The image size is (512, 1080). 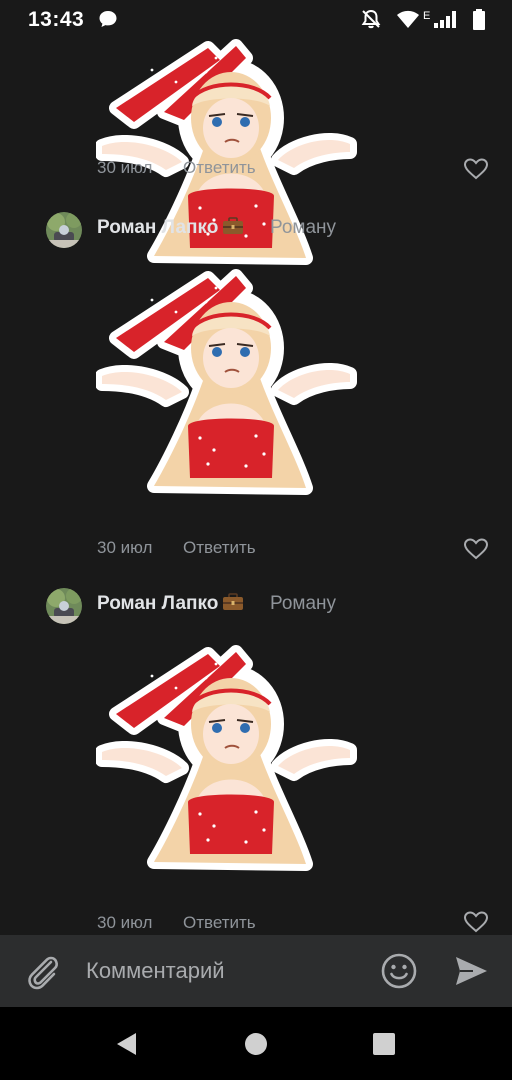 I want to click on back-icon, so click(x=127, y=1044).